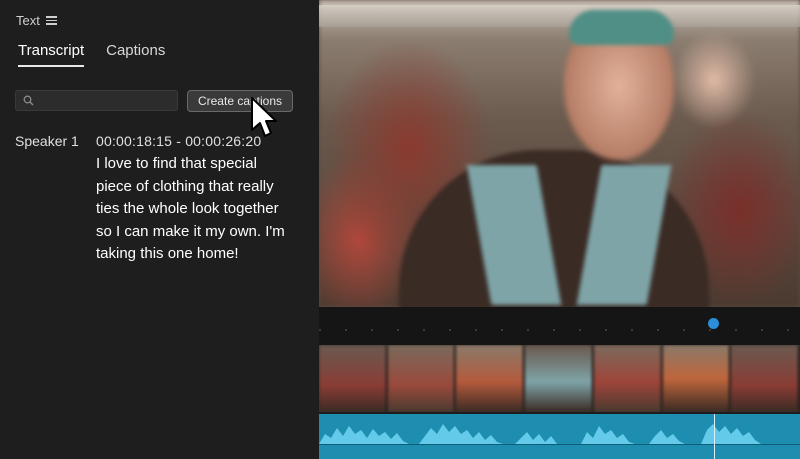  Describe the element at coordinates (106, 100) in the screenshot. I see `search-input` at that location.